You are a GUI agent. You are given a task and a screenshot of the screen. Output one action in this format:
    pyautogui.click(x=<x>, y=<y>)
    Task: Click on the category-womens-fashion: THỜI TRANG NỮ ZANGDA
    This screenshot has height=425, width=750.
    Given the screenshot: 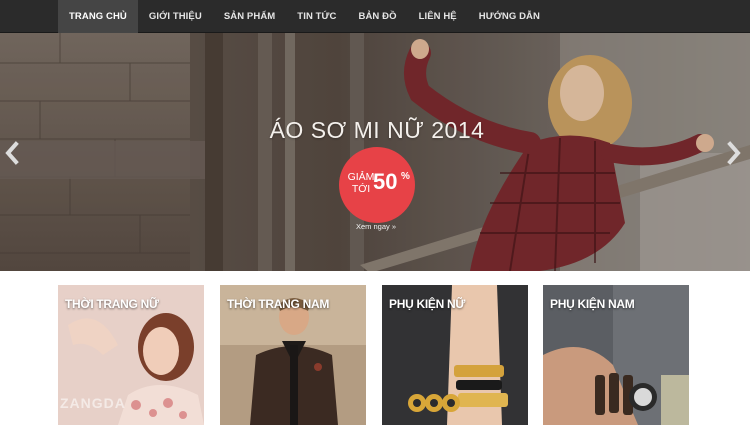 What is the action you would take?
    pyautogui.click(x=131, y=355)
    